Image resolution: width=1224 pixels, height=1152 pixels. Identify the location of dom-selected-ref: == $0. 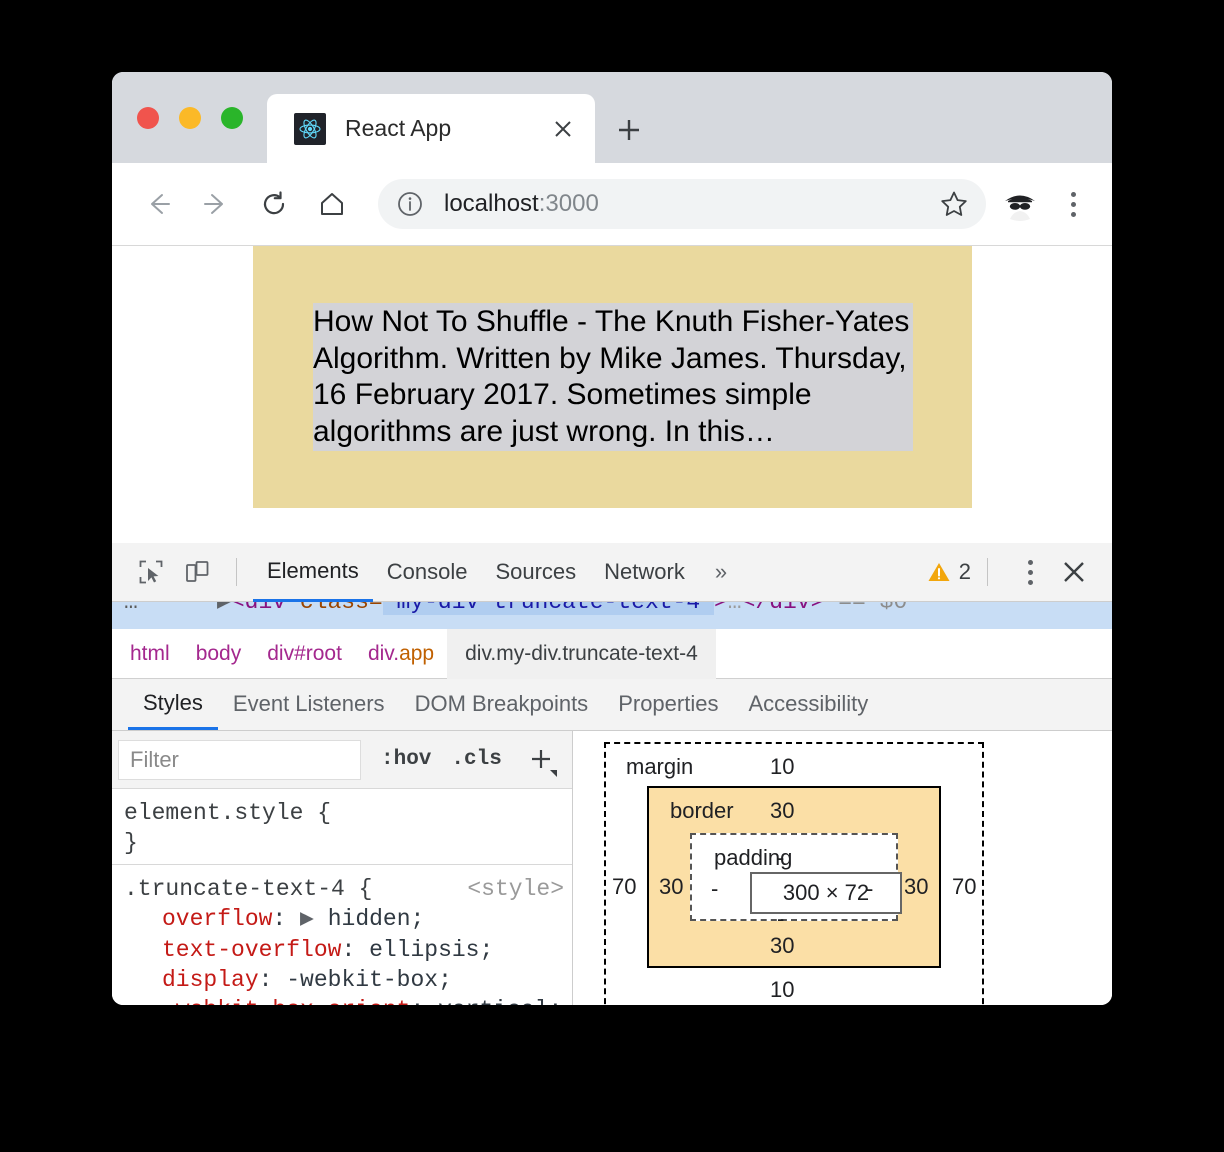
(873, 608).